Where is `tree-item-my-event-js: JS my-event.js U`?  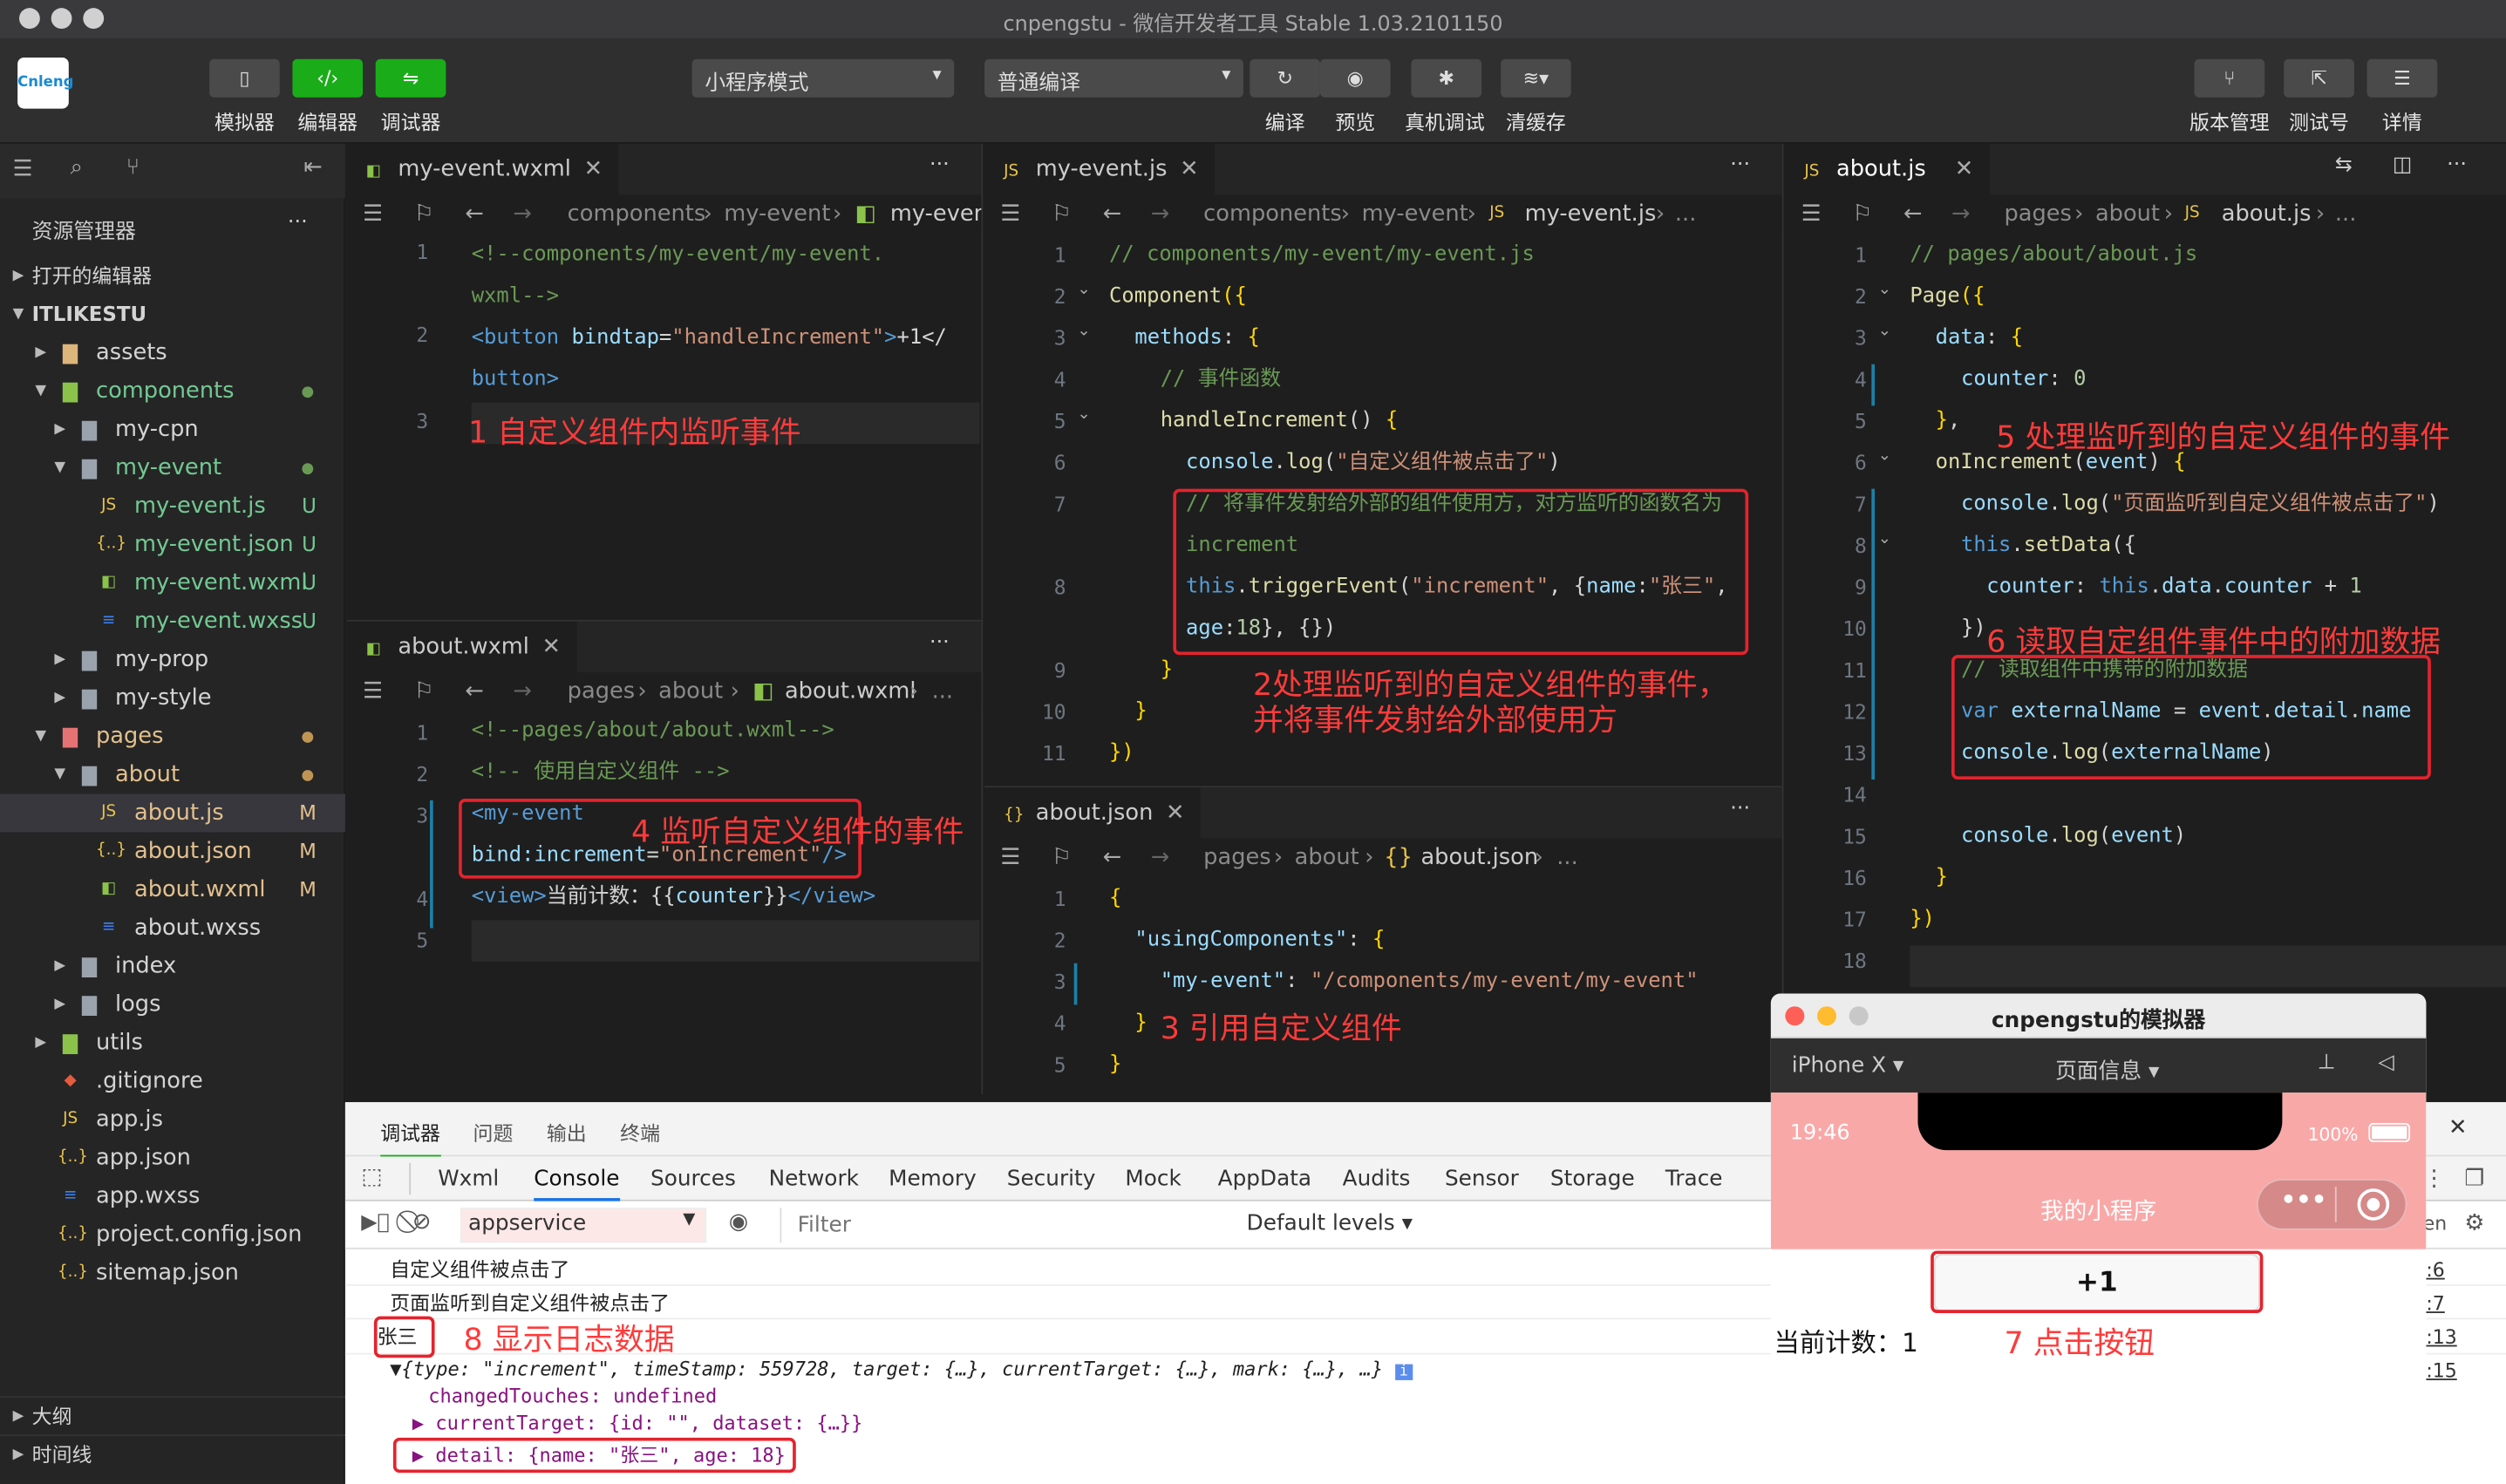
tree-item-my-event-js: JS my-event.js U is located at coordinates (172, 506).